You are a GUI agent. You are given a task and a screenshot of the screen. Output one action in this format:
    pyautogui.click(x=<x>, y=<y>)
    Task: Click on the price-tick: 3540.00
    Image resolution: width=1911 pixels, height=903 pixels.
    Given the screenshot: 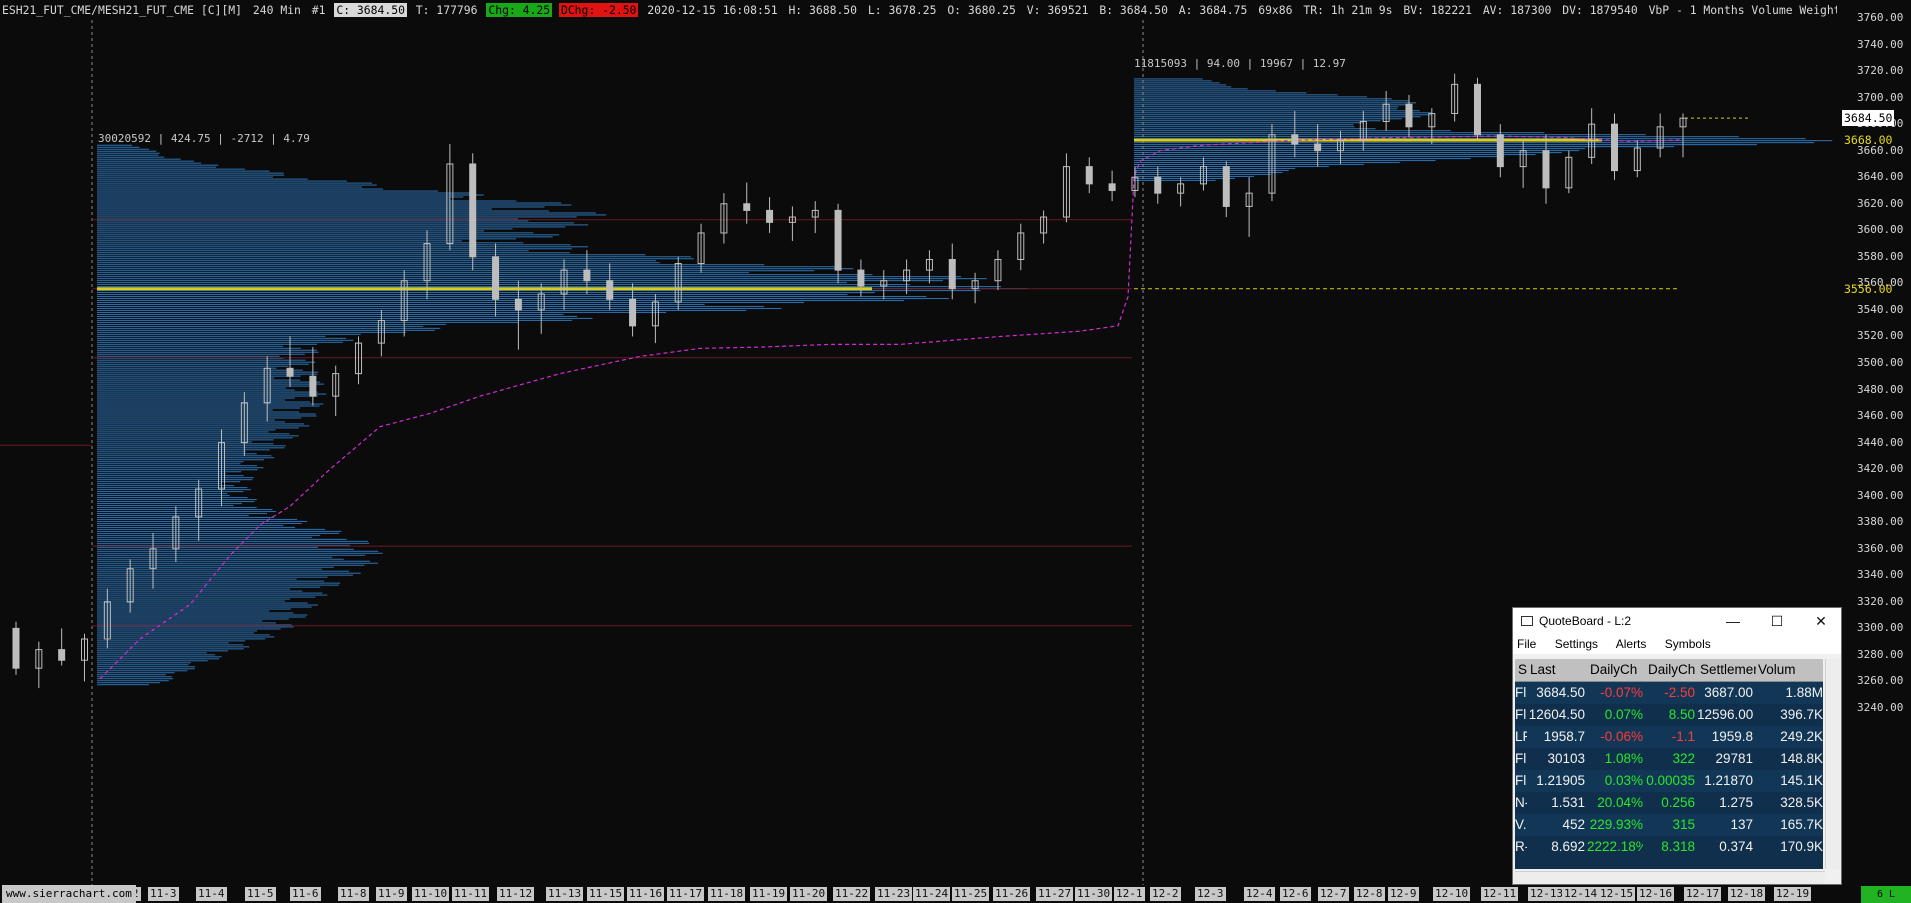 What is the action you would take?
    pyautogui.click(x=1880, y=309)
    